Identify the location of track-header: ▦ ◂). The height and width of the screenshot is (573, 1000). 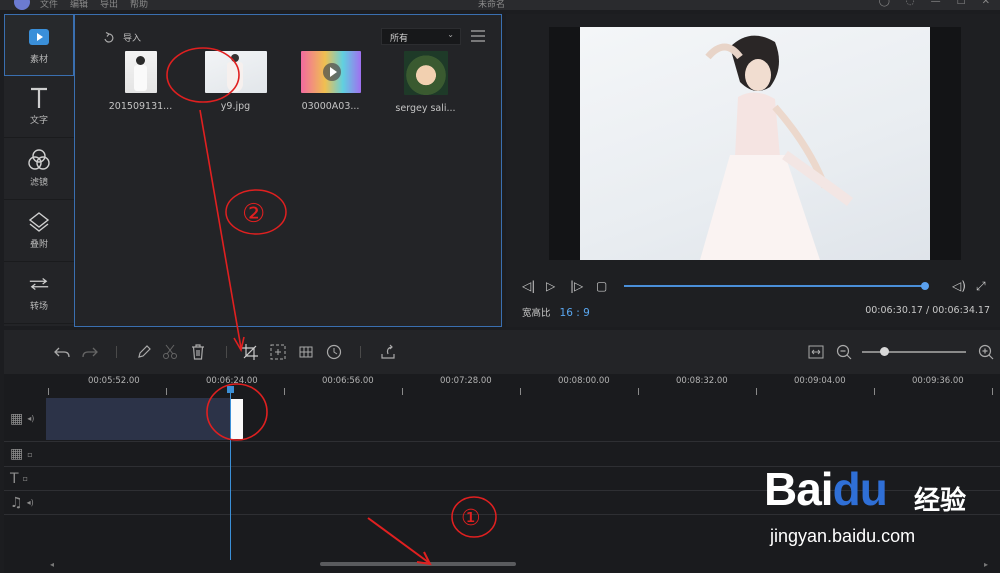
(28, 418).